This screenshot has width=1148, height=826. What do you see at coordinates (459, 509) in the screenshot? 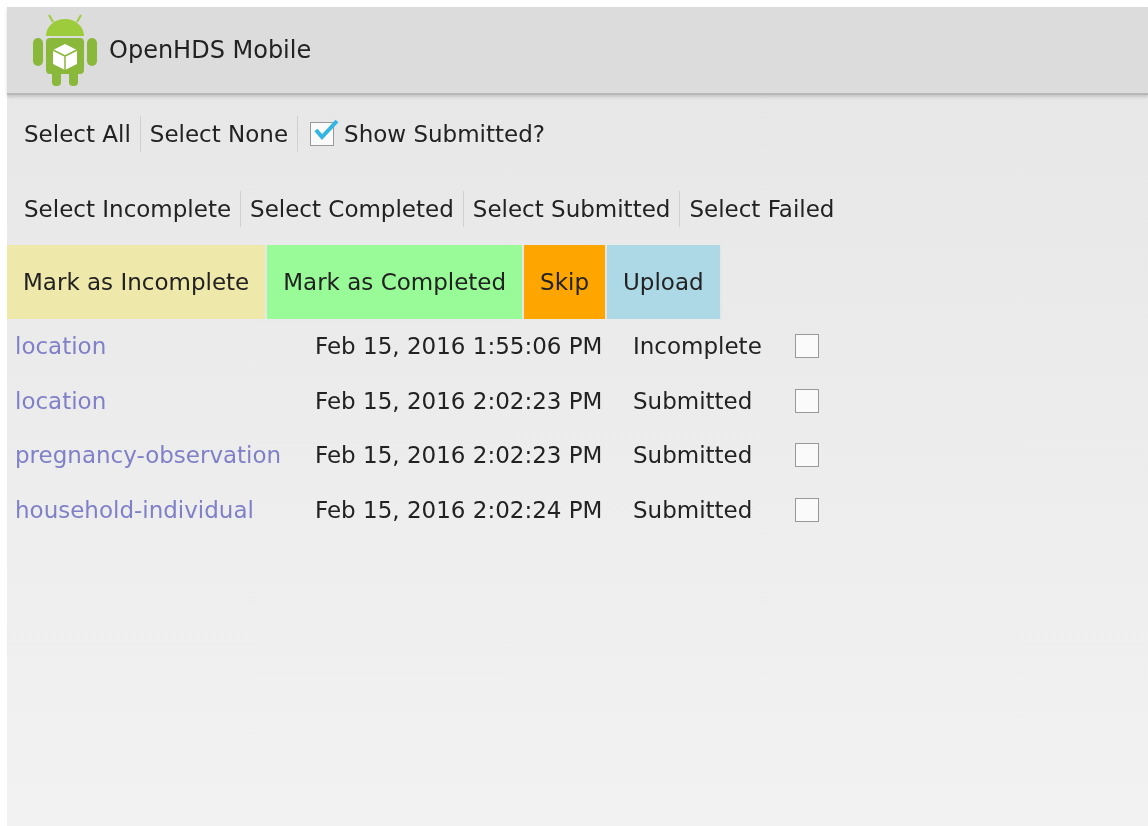
I see `date-cell-text: Feb 15, 2016 2:02:24 PM` at bounding box center [459, 509].